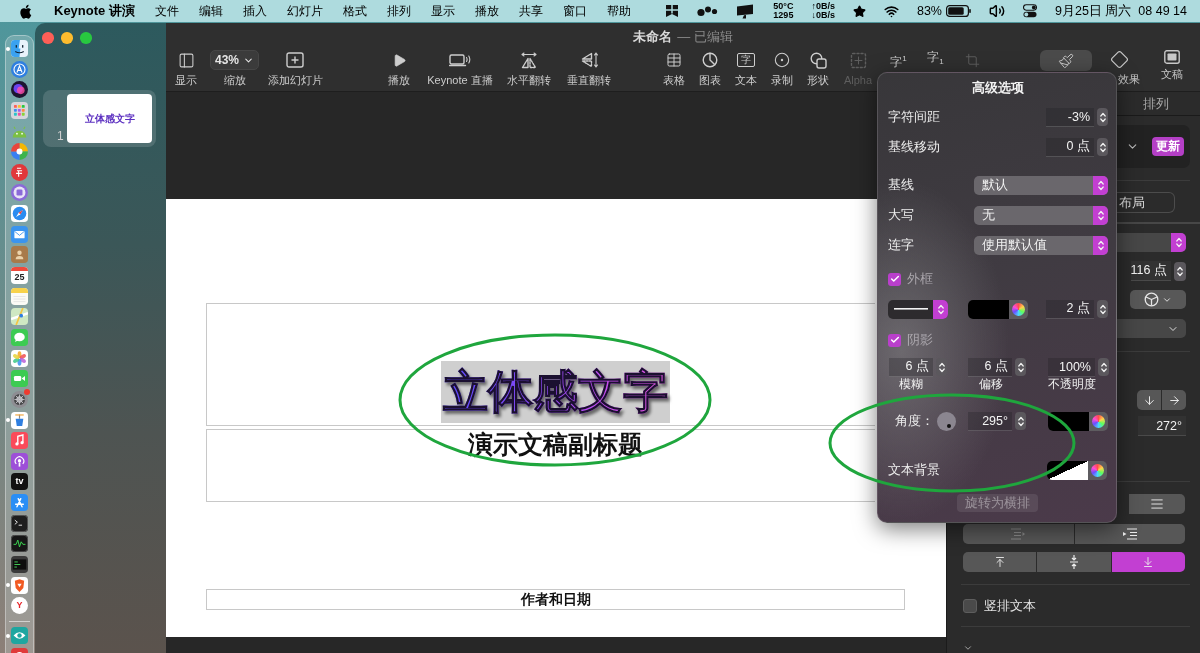 The height and width of the screenshot is (653, 1200). Describe the element at coordinates (1066, 60) in the screenshot. I see `format-button` at that location.